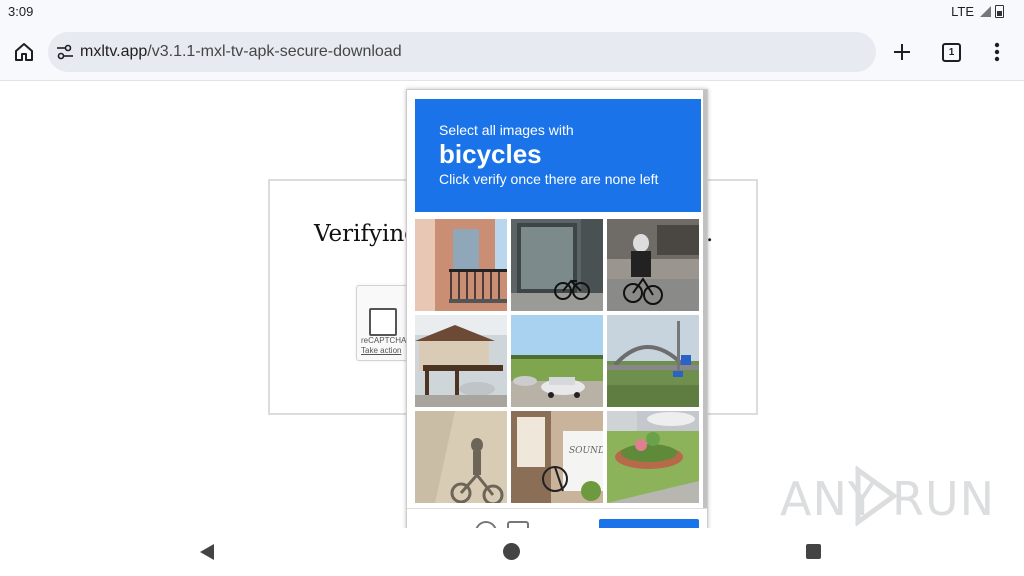  I want to click on image-grid: SOUNDA, so click(558, 362).